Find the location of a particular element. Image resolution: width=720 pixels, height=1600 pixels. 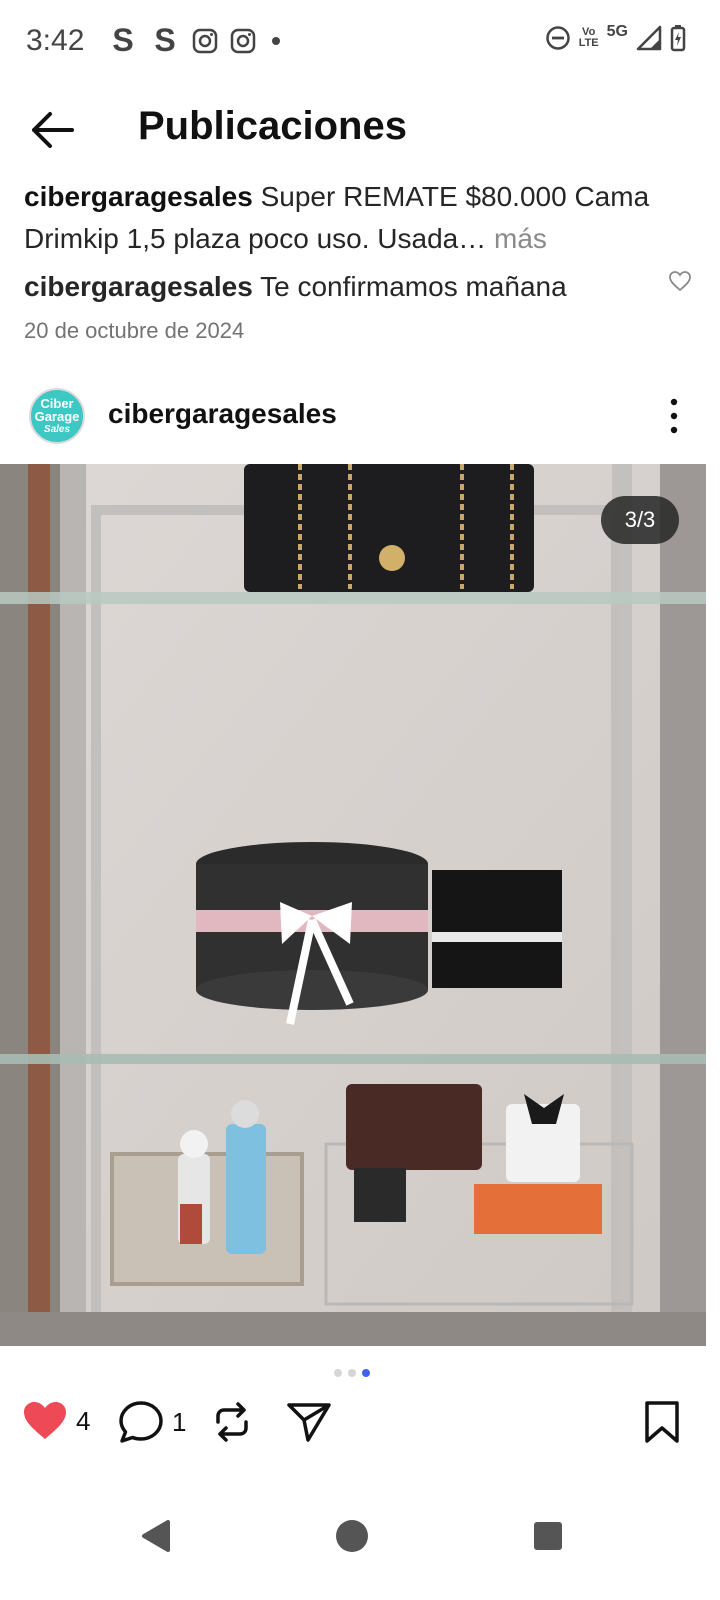

comment-count: 1 is located at coordinates (179, 1421).